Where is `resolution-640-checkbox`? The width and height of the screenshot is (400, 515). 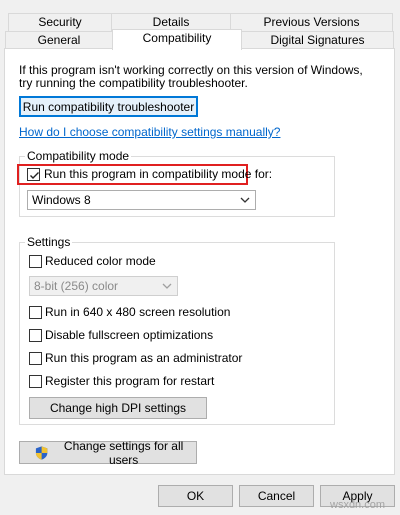
resolution-640-checkbox is located at coordinates (35, 312).